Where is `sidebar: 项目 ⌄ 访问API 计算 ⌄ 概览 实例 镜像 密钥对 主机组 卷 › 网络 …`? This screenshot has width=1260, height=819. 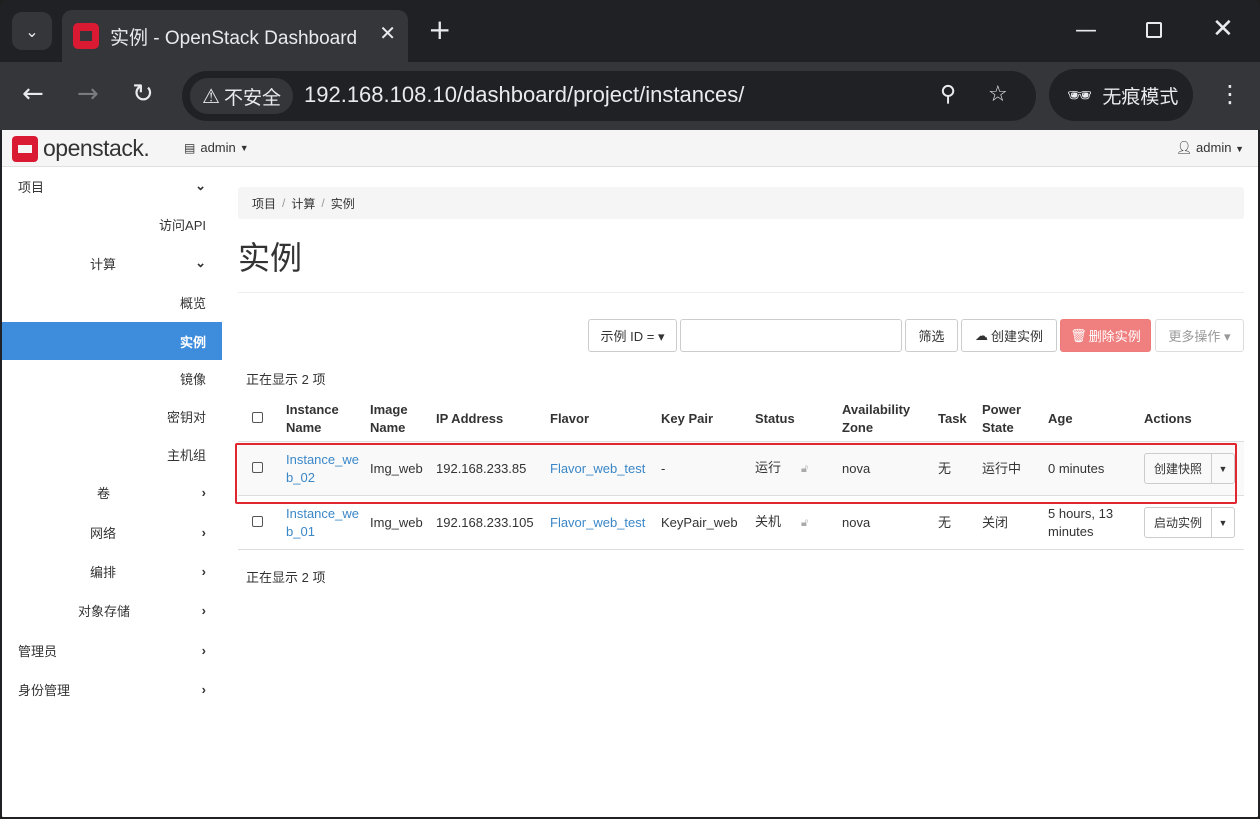
sidebar: 项目 ⌄ 访问API 计算 ⌄ 概览 实例 镜像 密钥对 主机组 卷 › 网络 … is located at coordinates (112, 492).